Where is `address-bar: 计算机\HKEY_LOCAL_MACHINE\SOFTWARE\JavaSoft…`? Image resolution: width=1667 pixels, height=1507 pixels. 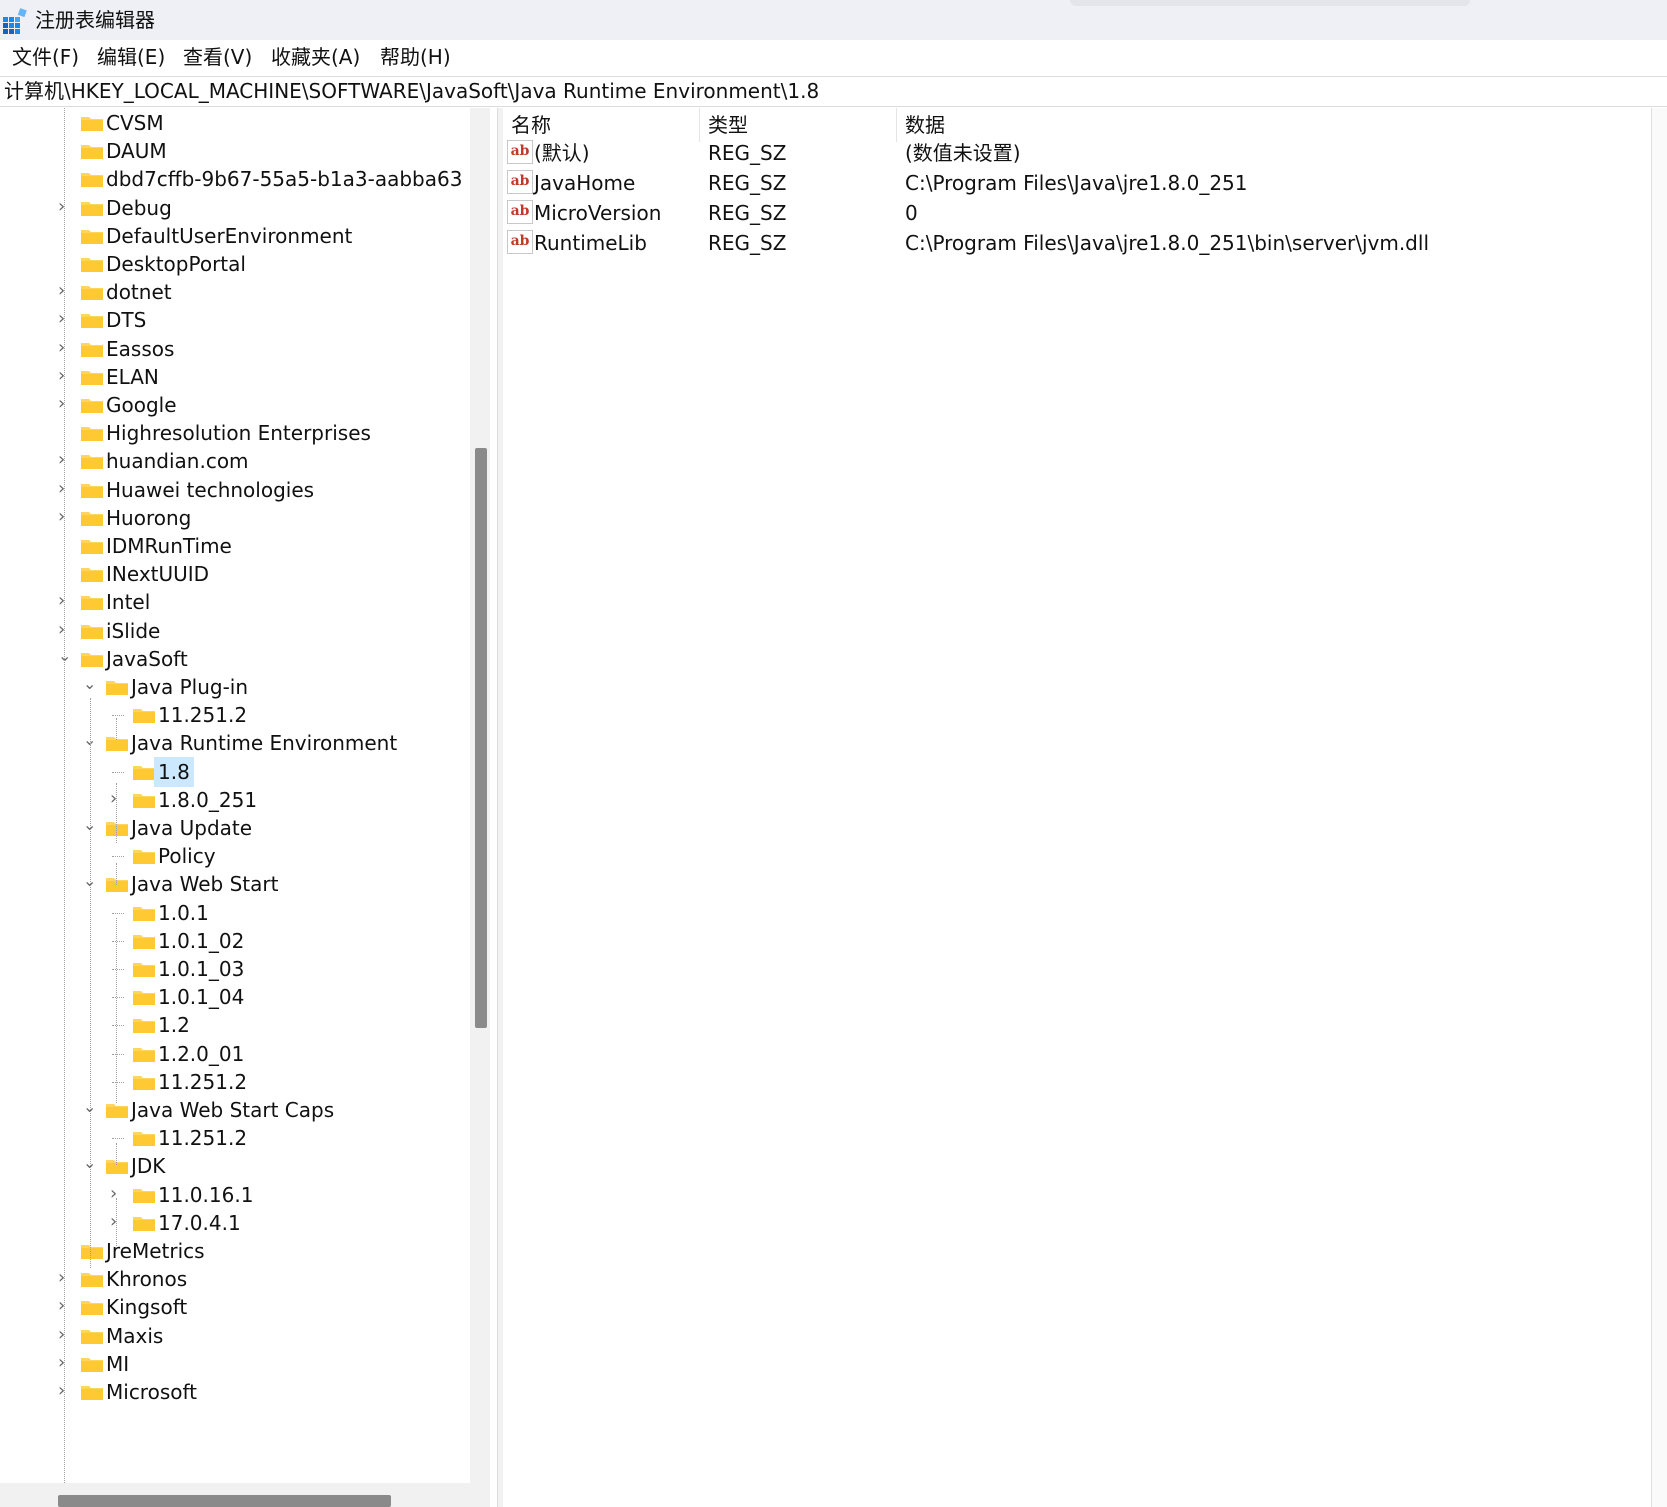 address-bar: 计算机\HKEY_LOCAL_MACHINE\SOFTWARE\JavaSoft… is located at coordinates (833, 91).